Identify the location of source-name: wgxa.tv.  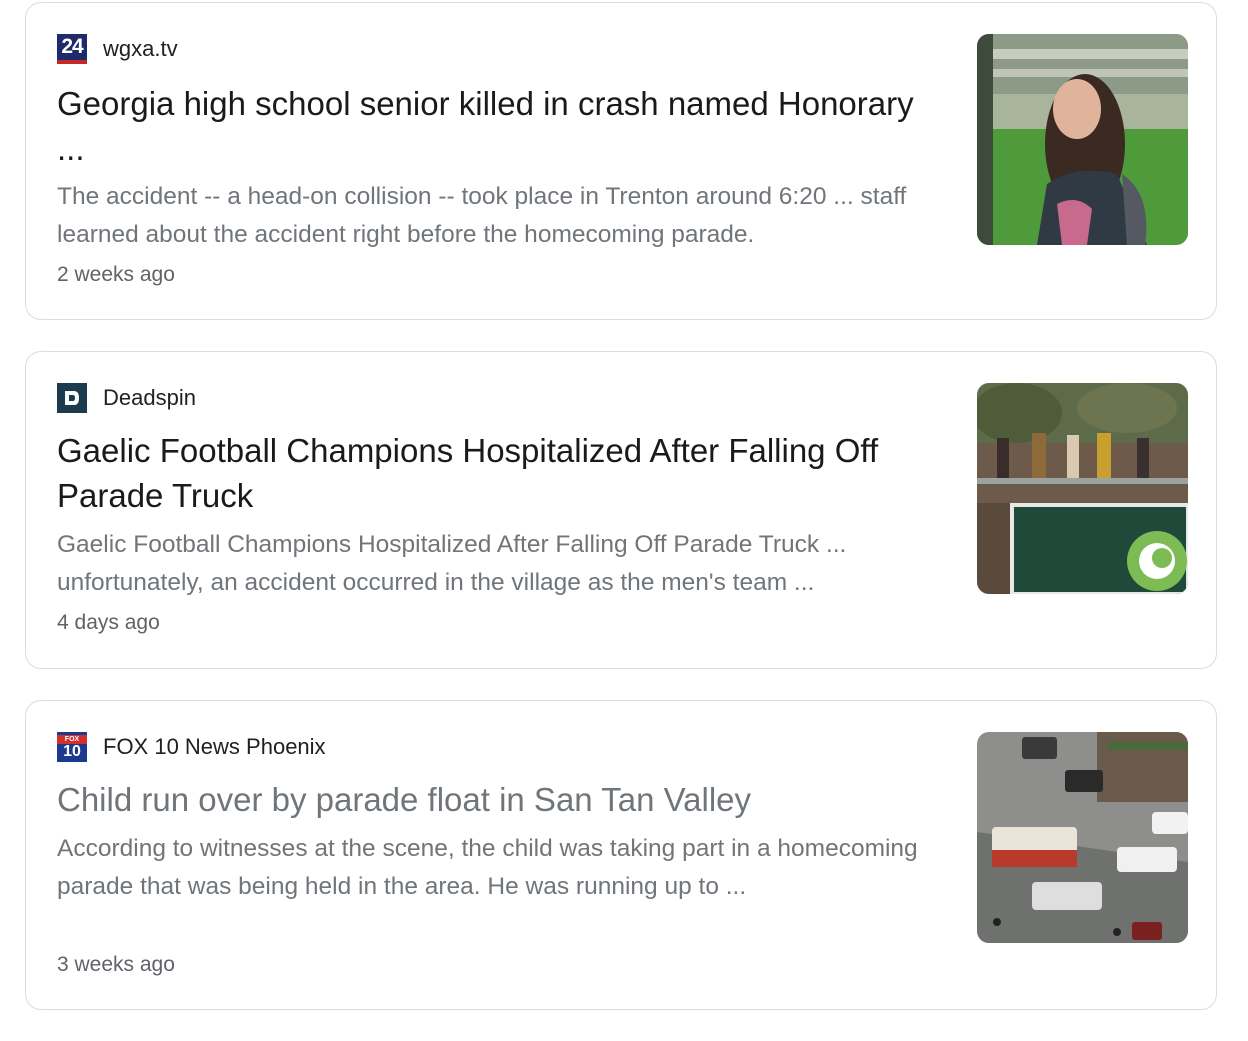
(140, 48).